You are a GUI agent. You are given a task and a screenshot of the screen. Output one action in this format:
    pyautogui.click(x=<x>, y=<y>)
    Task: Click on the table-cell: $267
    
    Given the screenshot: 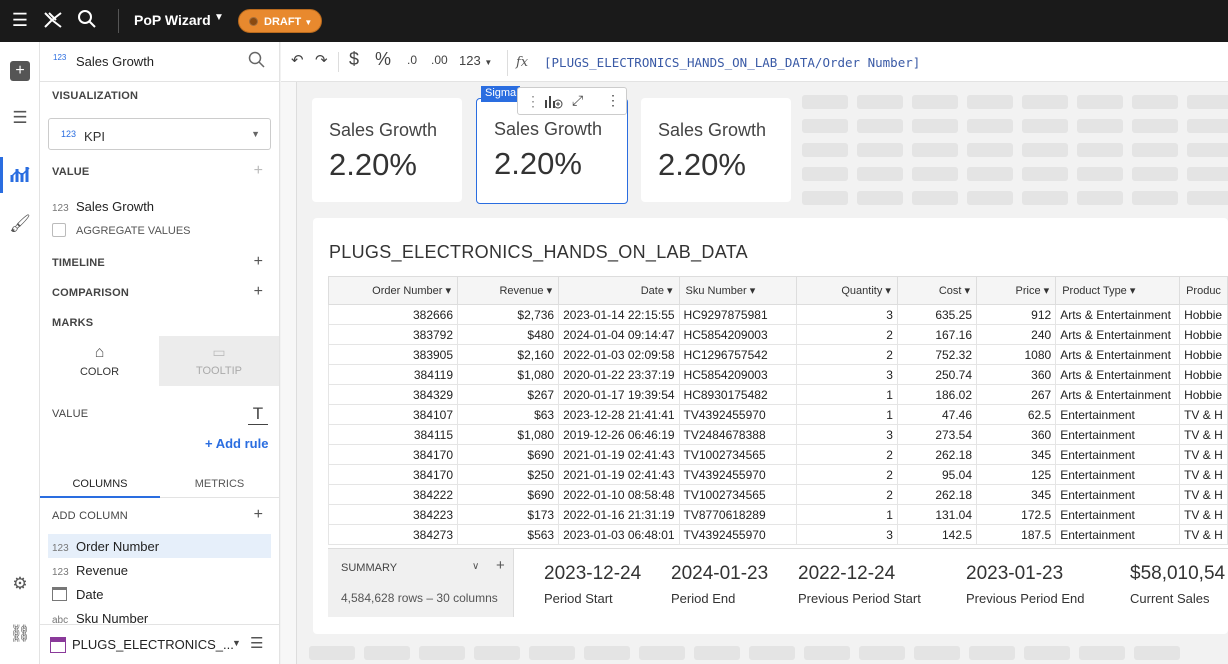 What is the action you would take?
    pyautogui.click(x=508, y=394)
    